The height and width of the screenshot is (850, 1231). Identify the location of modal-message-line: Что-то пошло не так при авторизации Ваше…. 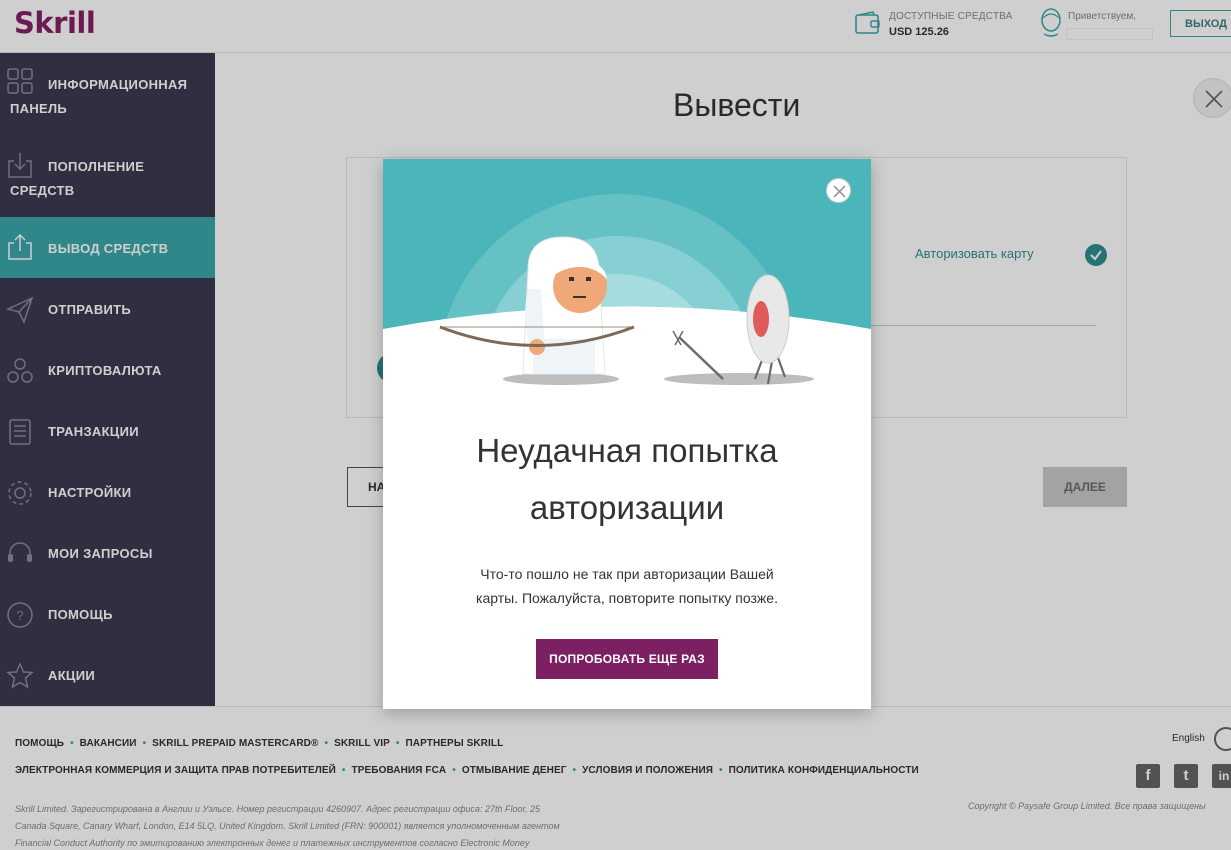
(627, 574).